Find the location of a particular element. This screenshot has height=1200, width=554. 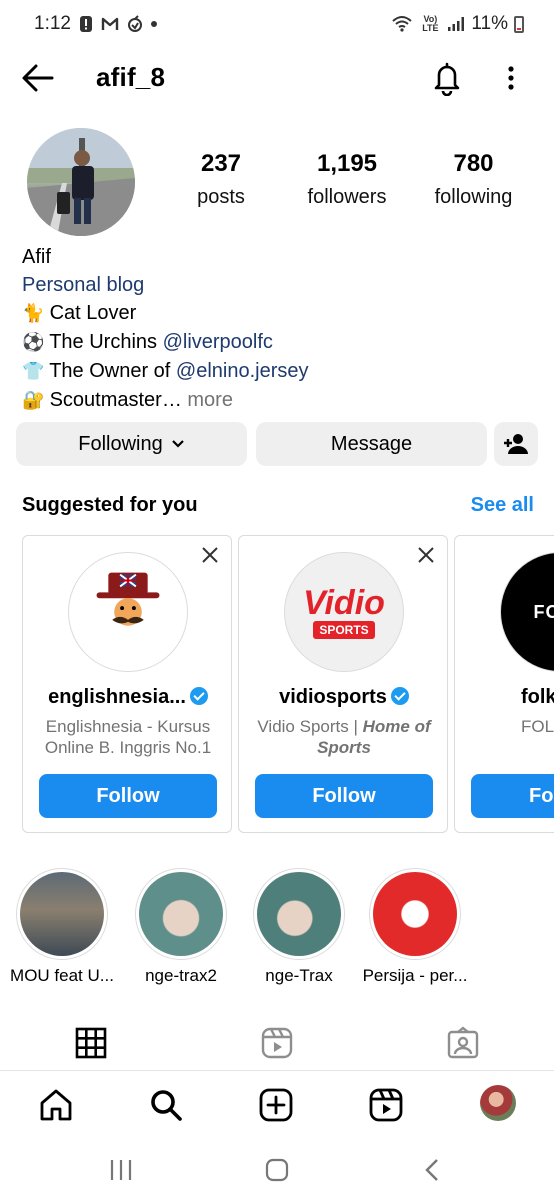

signal-icon is located at coordinates (456, 24).